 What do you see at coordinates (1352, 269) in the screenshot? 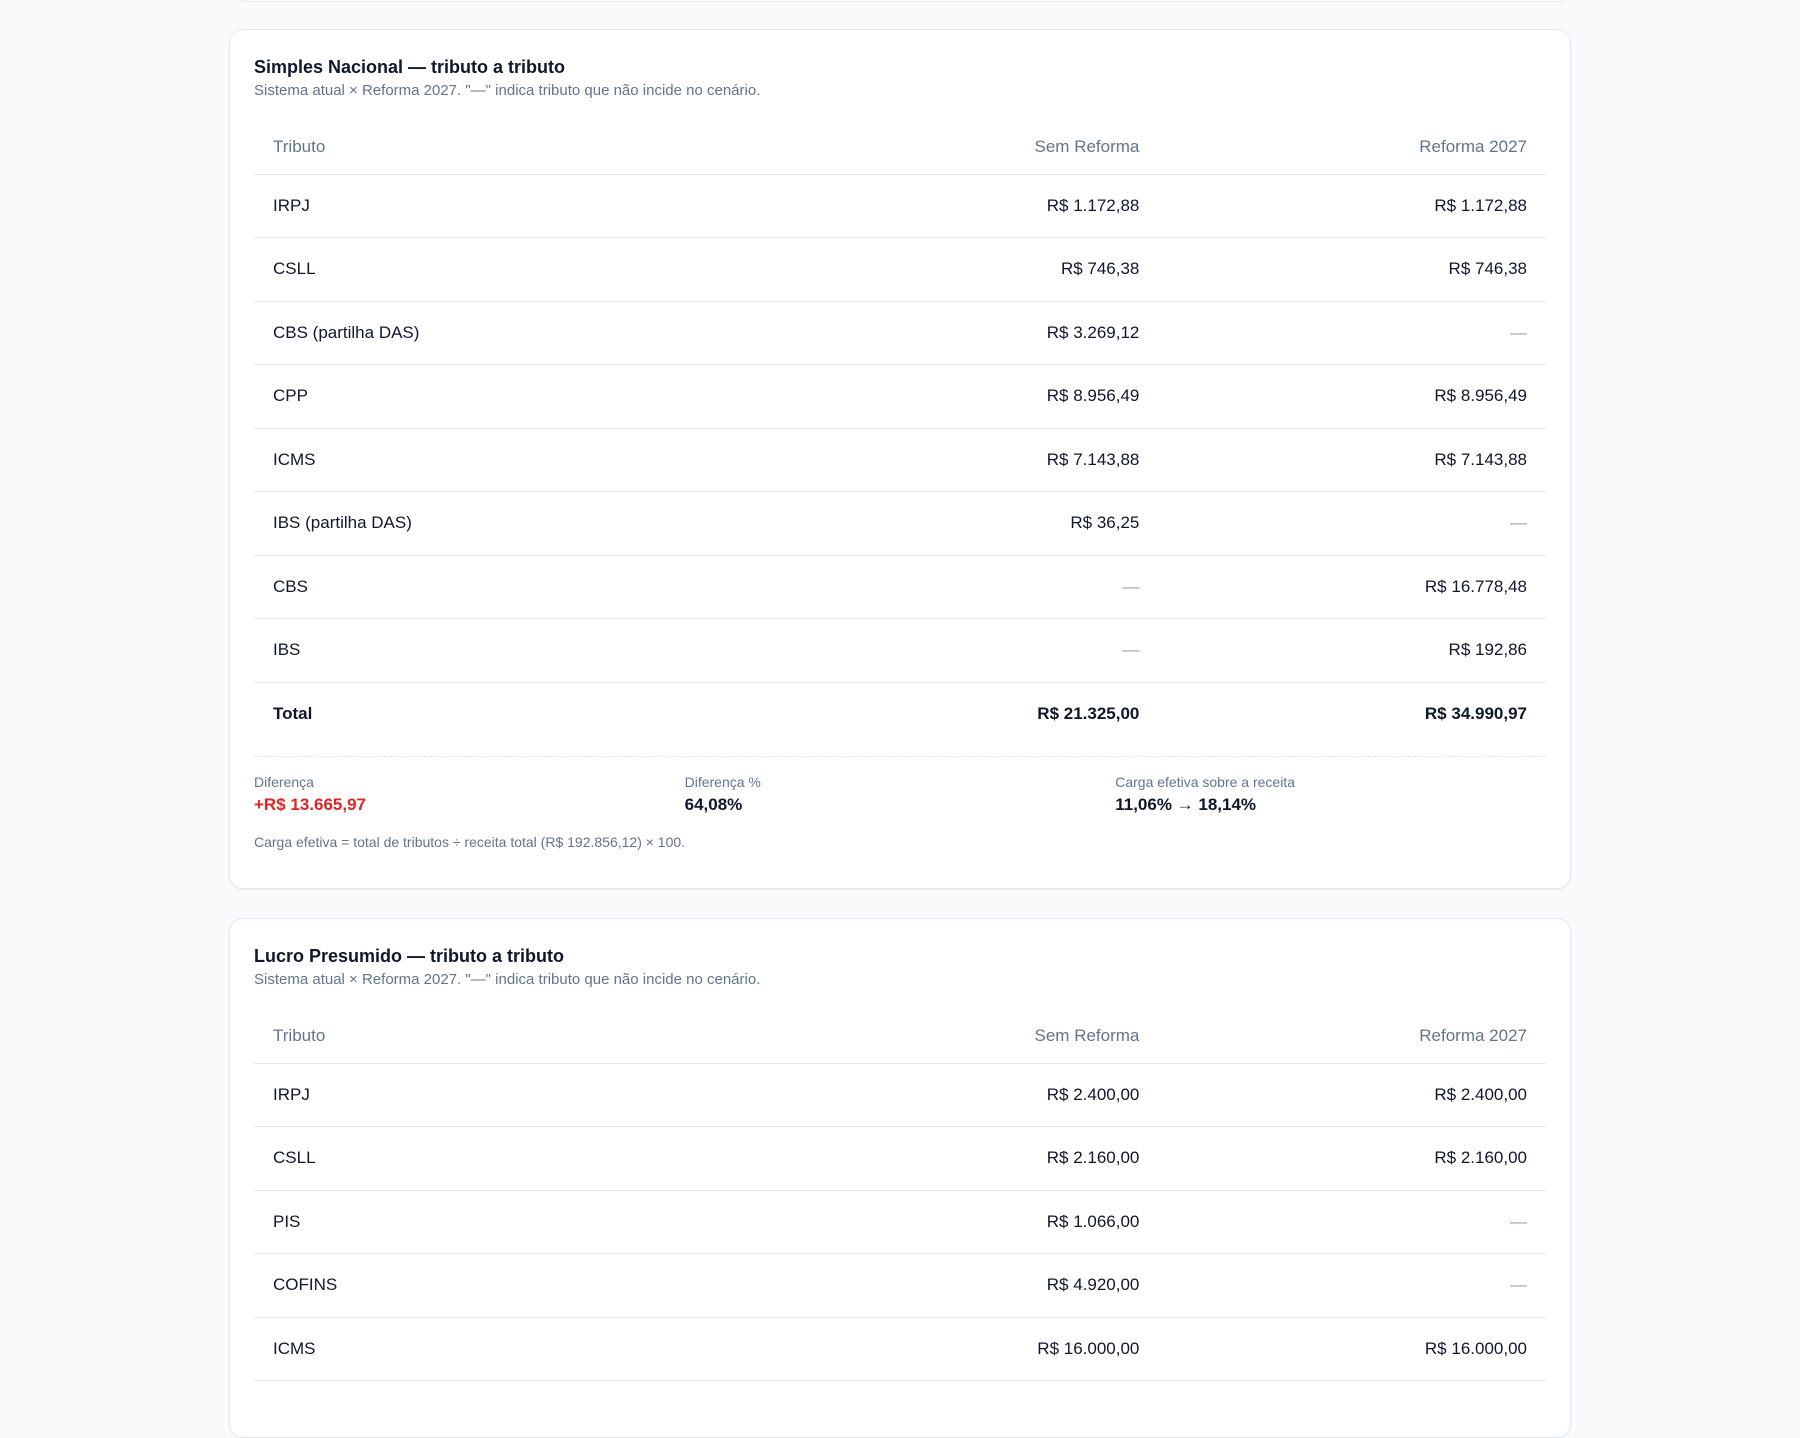
I see `cell-reforma-2027: R$ 746,38` at bounding box center [1352, 269].